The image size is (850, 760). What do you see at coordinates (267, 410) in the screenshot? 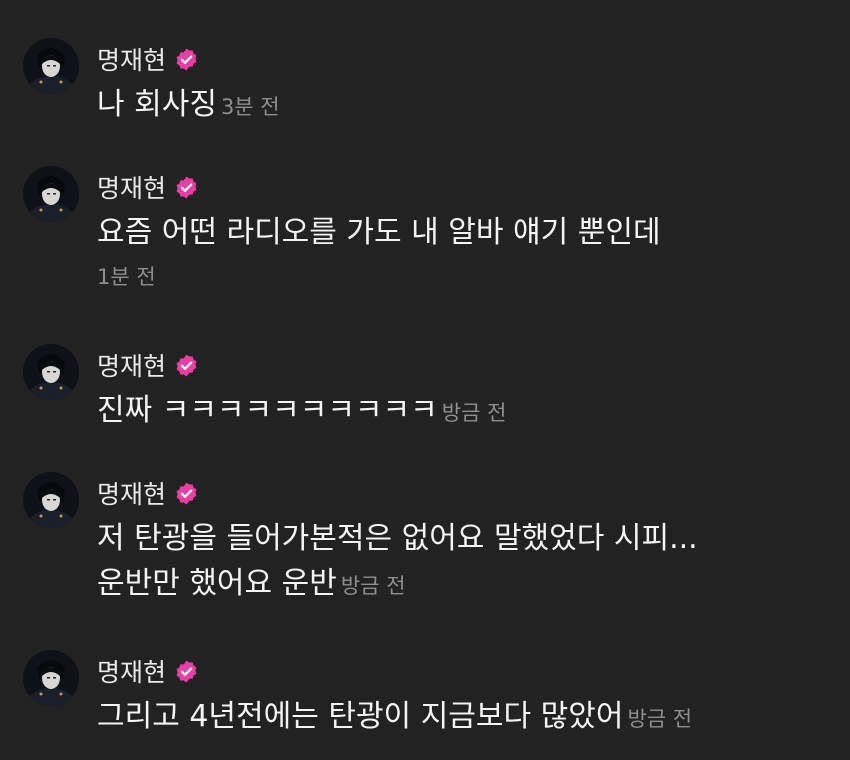
I see `message-text: 진짜 ㅋㅋㅋㅋㅋㅋㅋㅋㅋㅋ` at bounding box center [267, 410].